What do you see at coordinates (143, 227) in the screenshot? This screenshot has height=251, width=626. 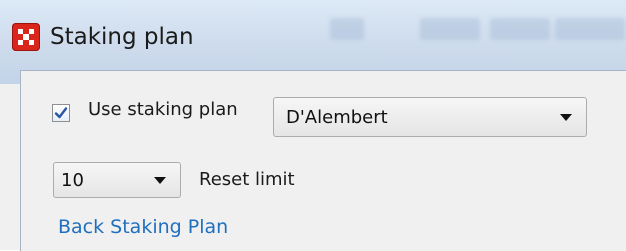 I see `back-staking-plan-link: Back Staking Plan` at bounding box center [143, 227].